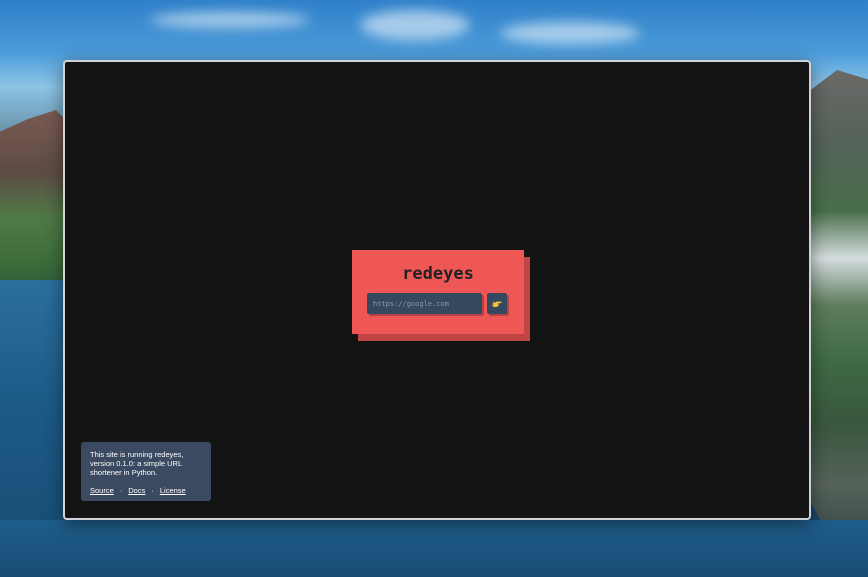  What do you see at coordinates (434, 548) in the screenshot?
I see `wallpaper-sea-bottom` at bounding box center [434, 548].